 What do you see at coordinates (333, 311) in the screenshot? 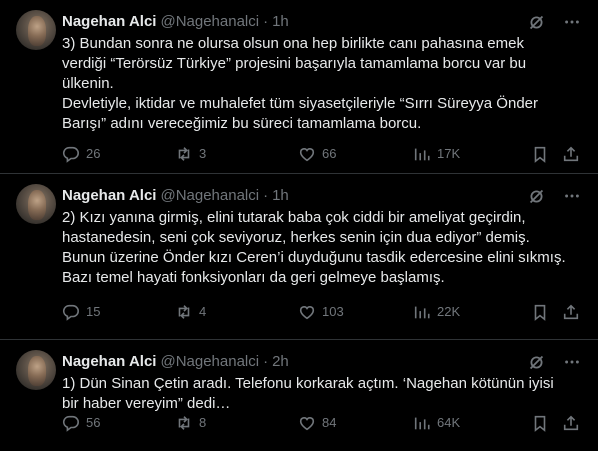
I see `like-count: 103` at bounding box center [333, 311].